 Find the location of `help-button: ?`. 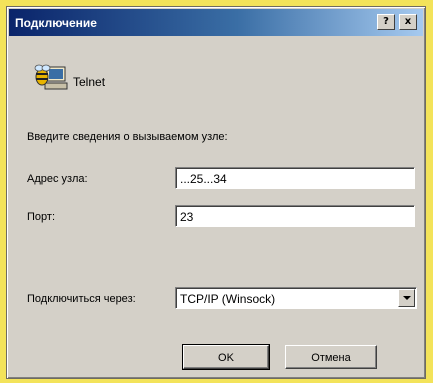

help-button: ? is located at coordinates (386, 22).